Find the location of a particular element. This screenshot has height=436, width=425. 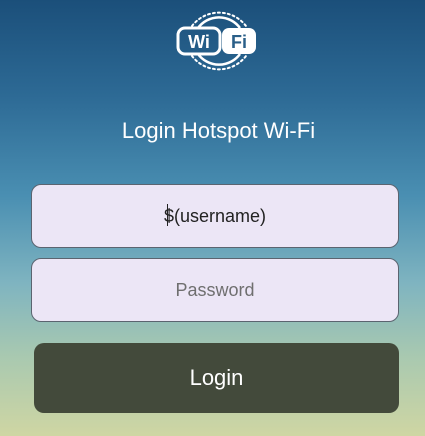

wifi-logo-text-right: Fi is located at coordinates (239, 42).